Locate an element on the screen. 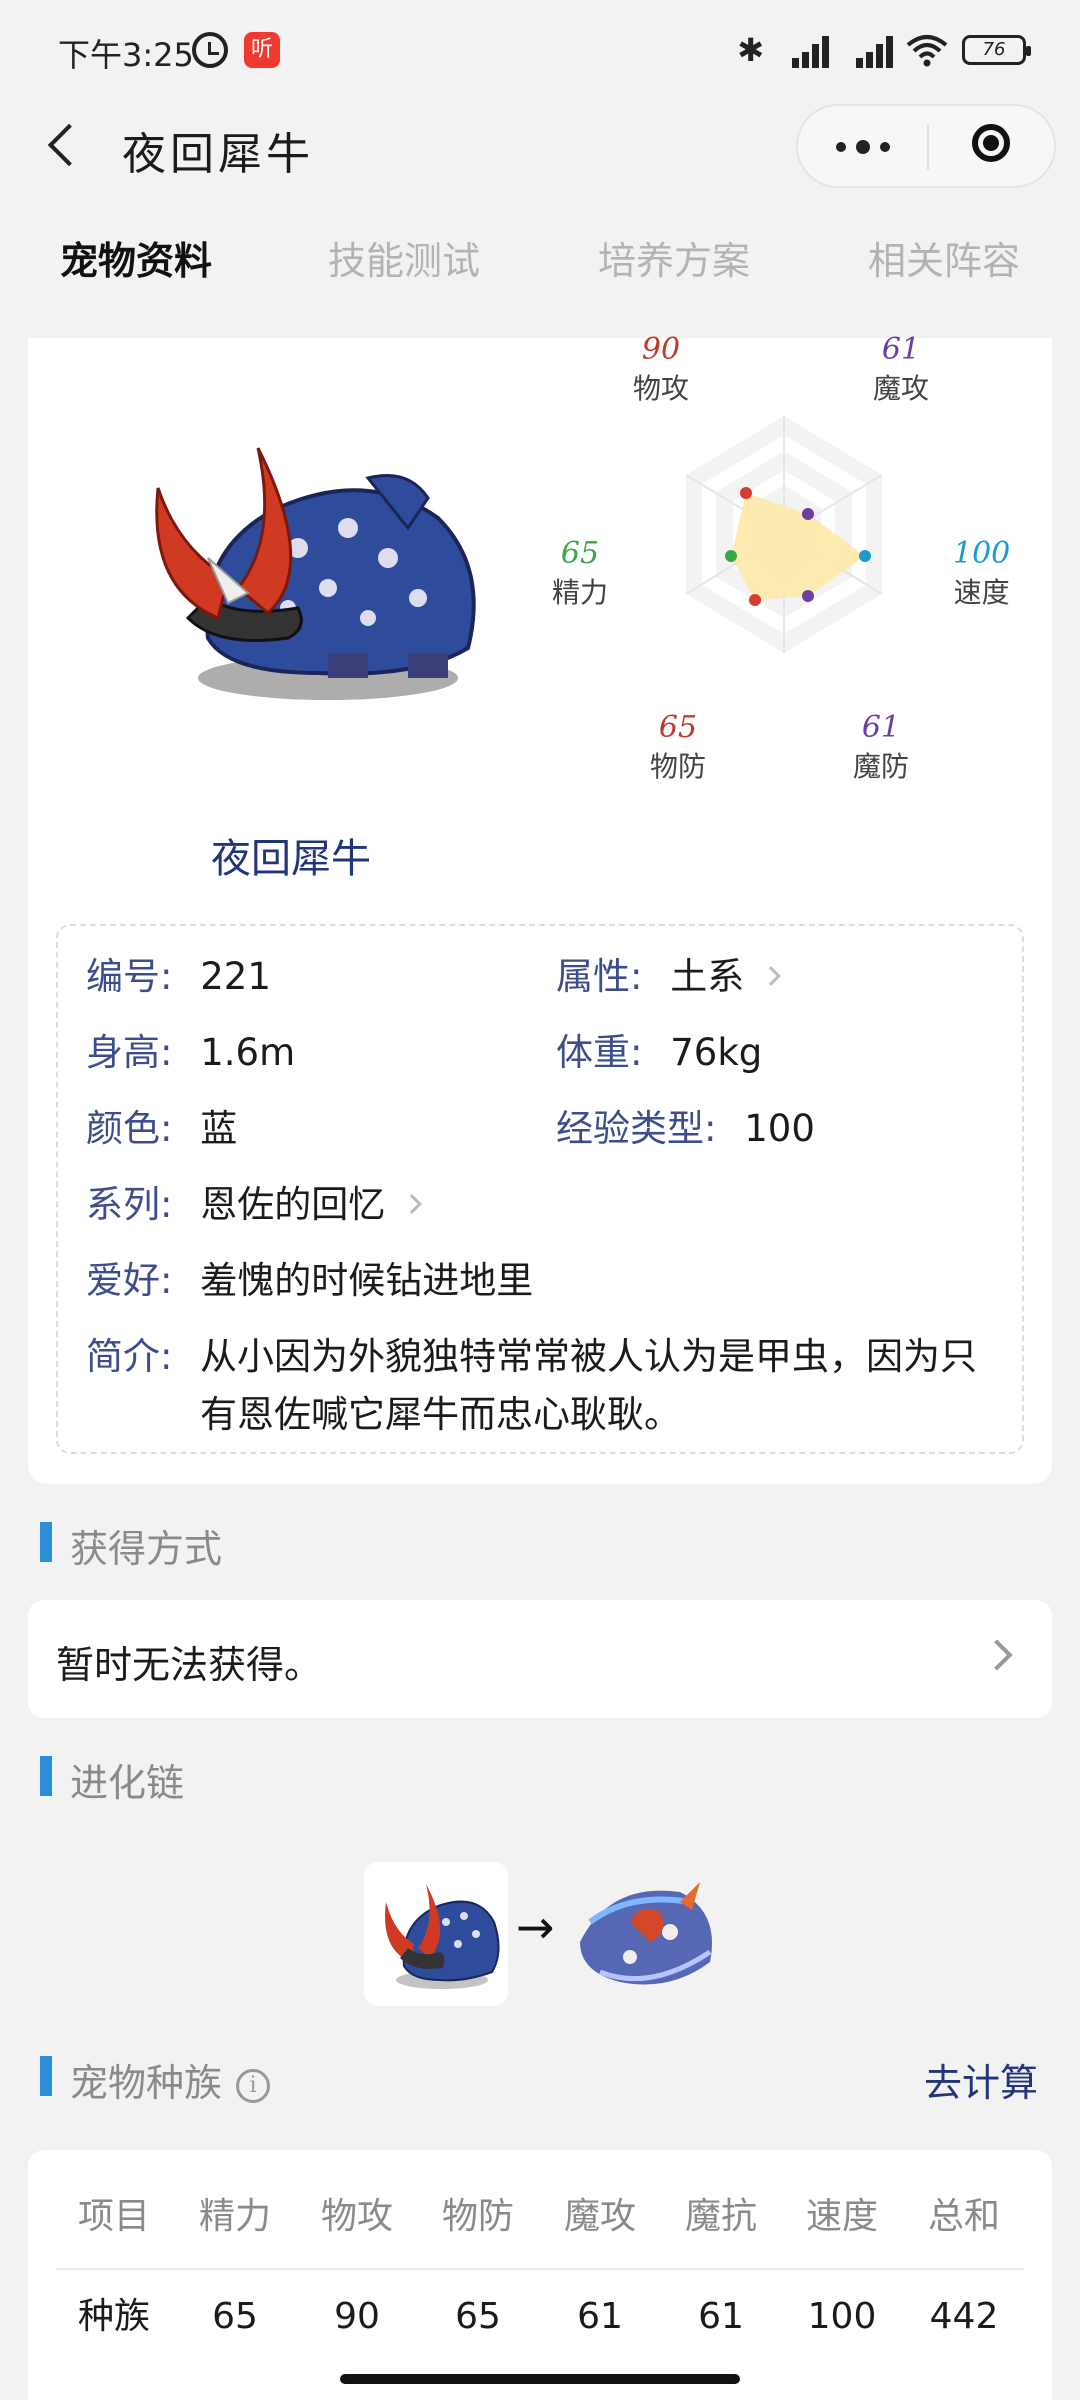  close-icon is located at coordinates (993, 146).